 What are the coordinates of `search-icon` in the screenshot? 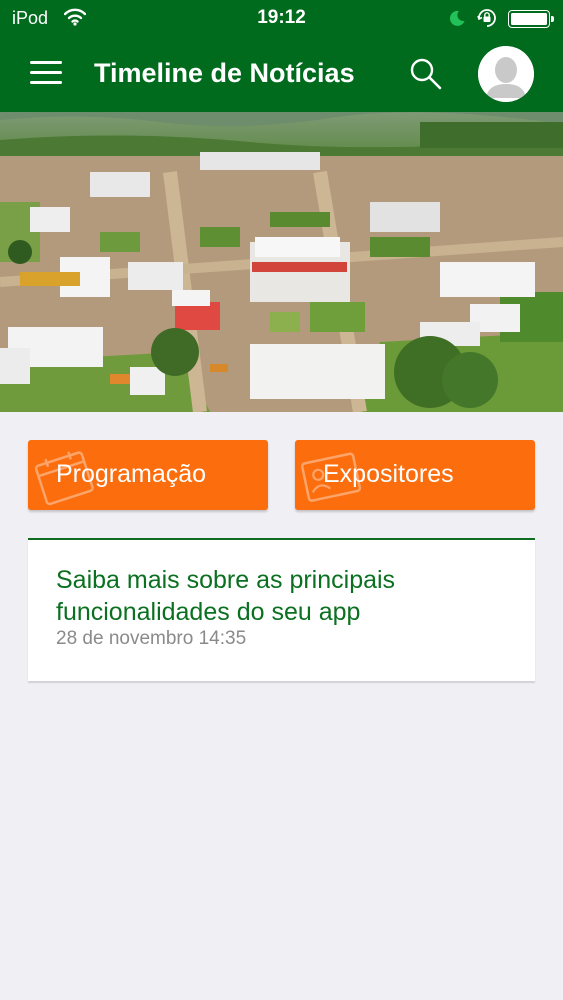 It's located at (426, 74).